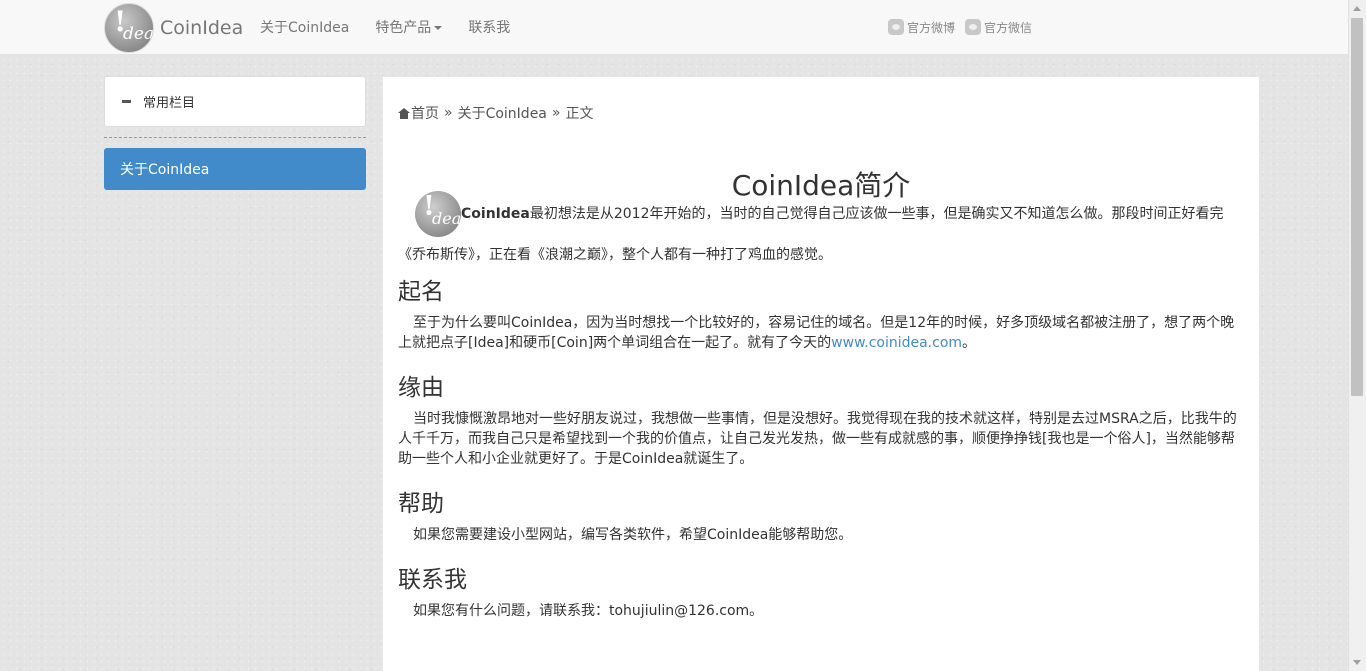 Image resolution: width=1366 pixels, height=671 pixels. Describe the element at coordinates (1357, 8) in the screenshot. I see `scroll-up-icon` at that location.